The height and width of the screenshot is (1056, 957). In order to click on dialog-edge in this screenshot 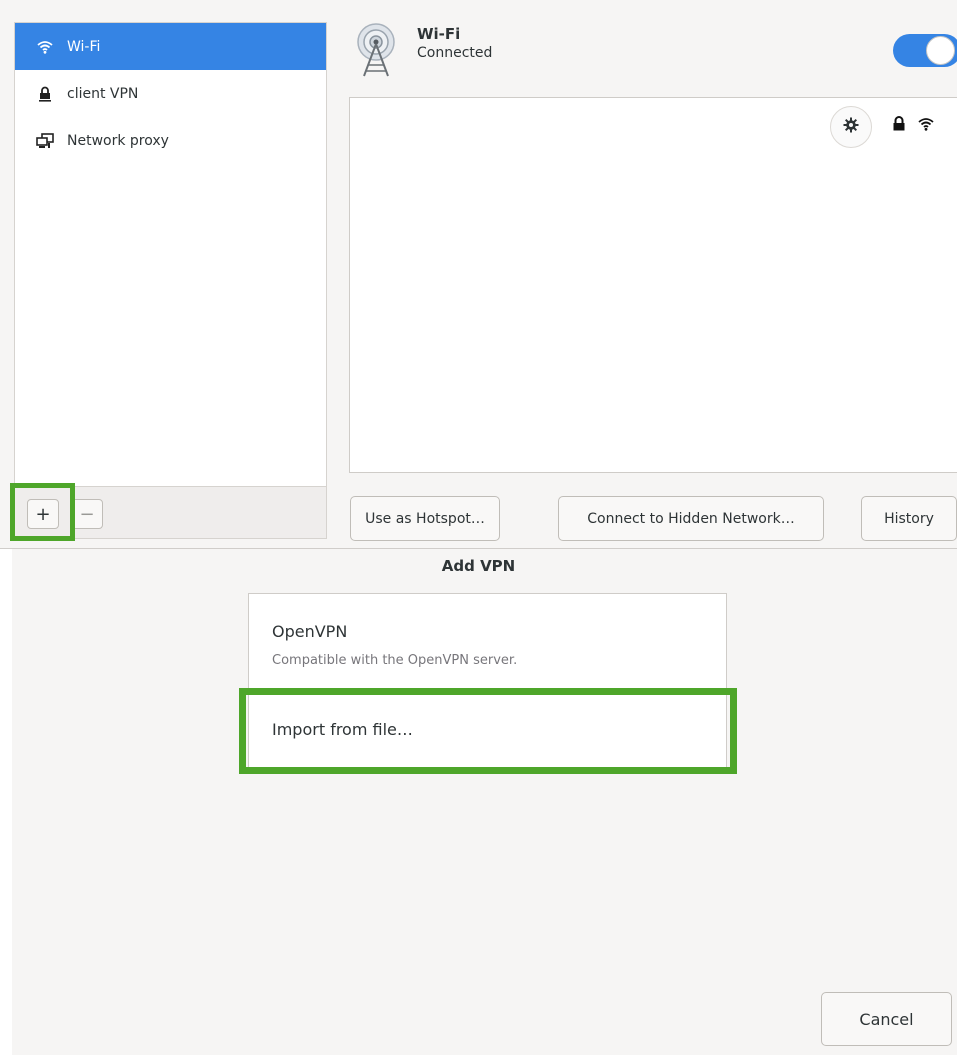, I will do `click(6, 802)`.